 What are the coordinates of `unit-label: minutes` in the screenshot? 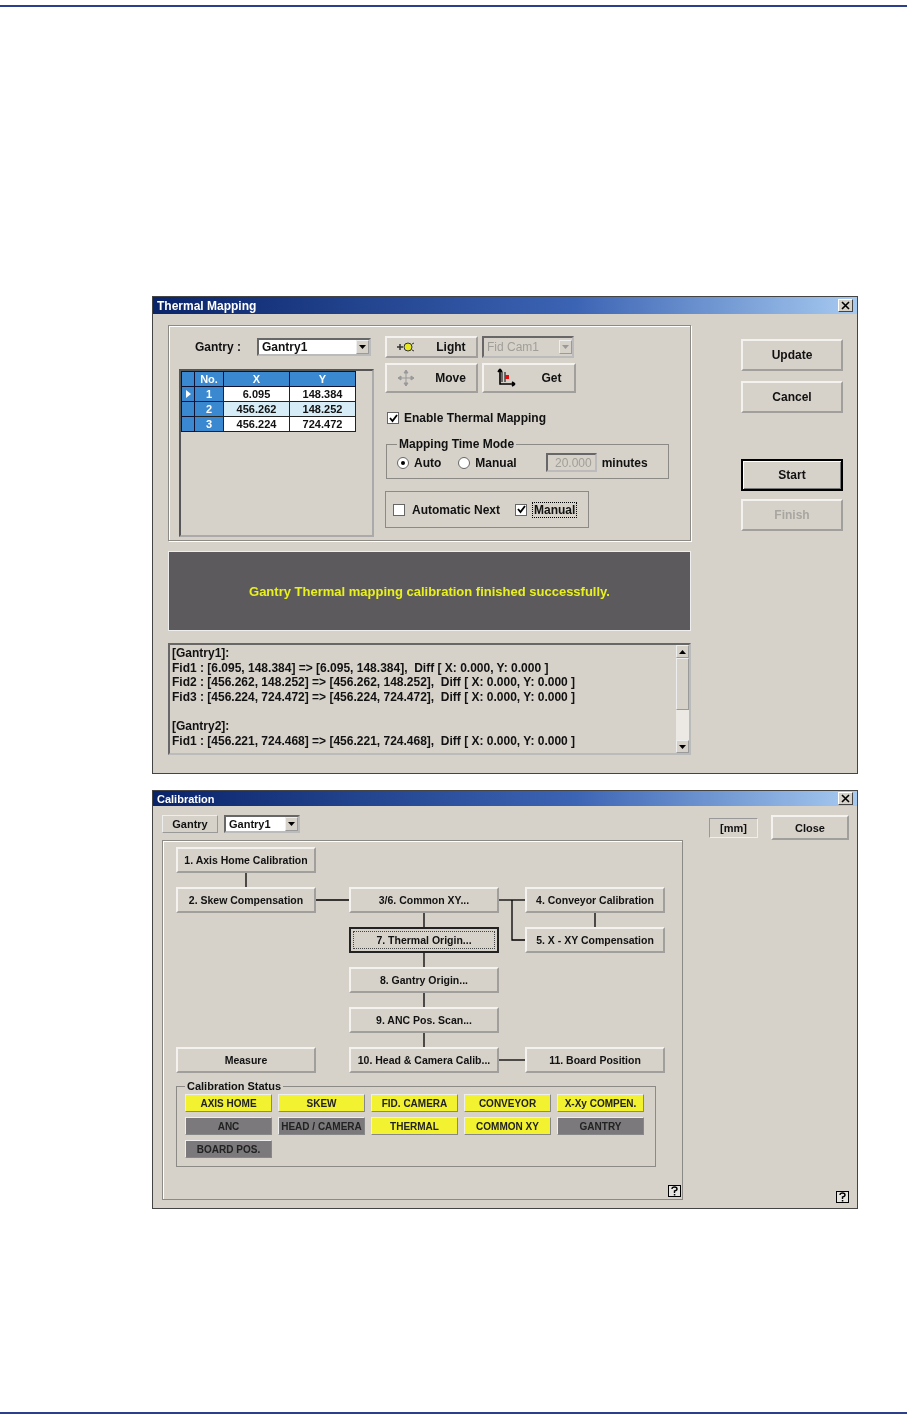 It's located at (624, 462).